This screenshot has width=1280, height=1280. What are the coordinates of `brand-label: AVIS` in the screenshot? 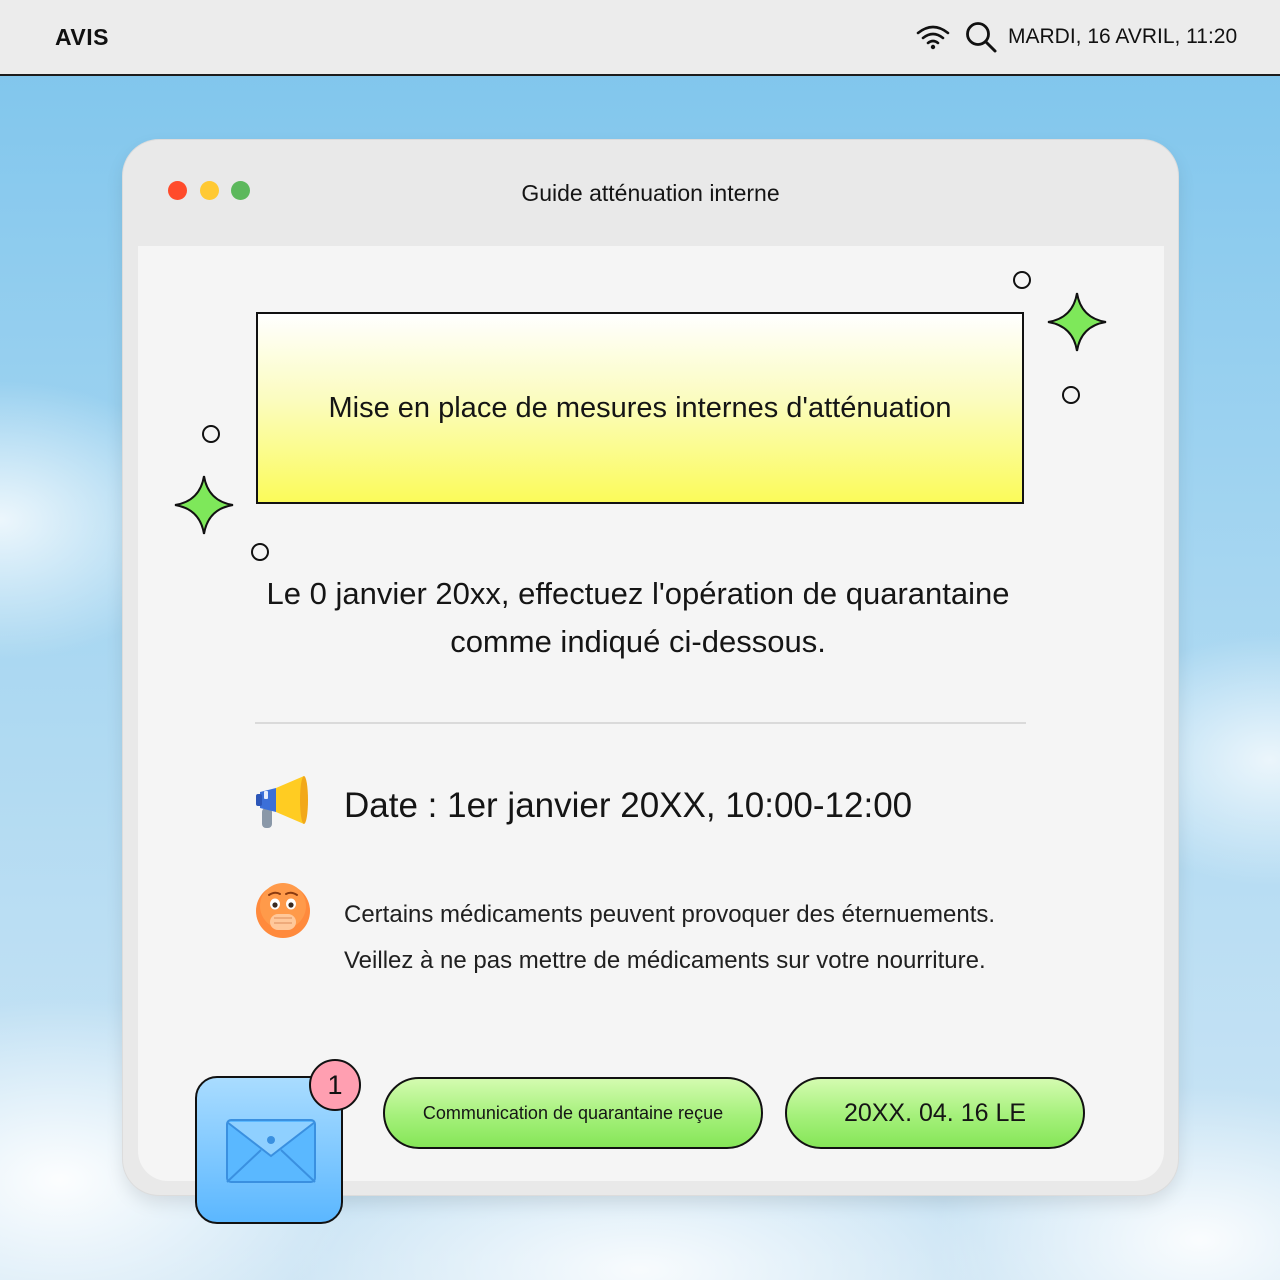 It's located at (82, 37).